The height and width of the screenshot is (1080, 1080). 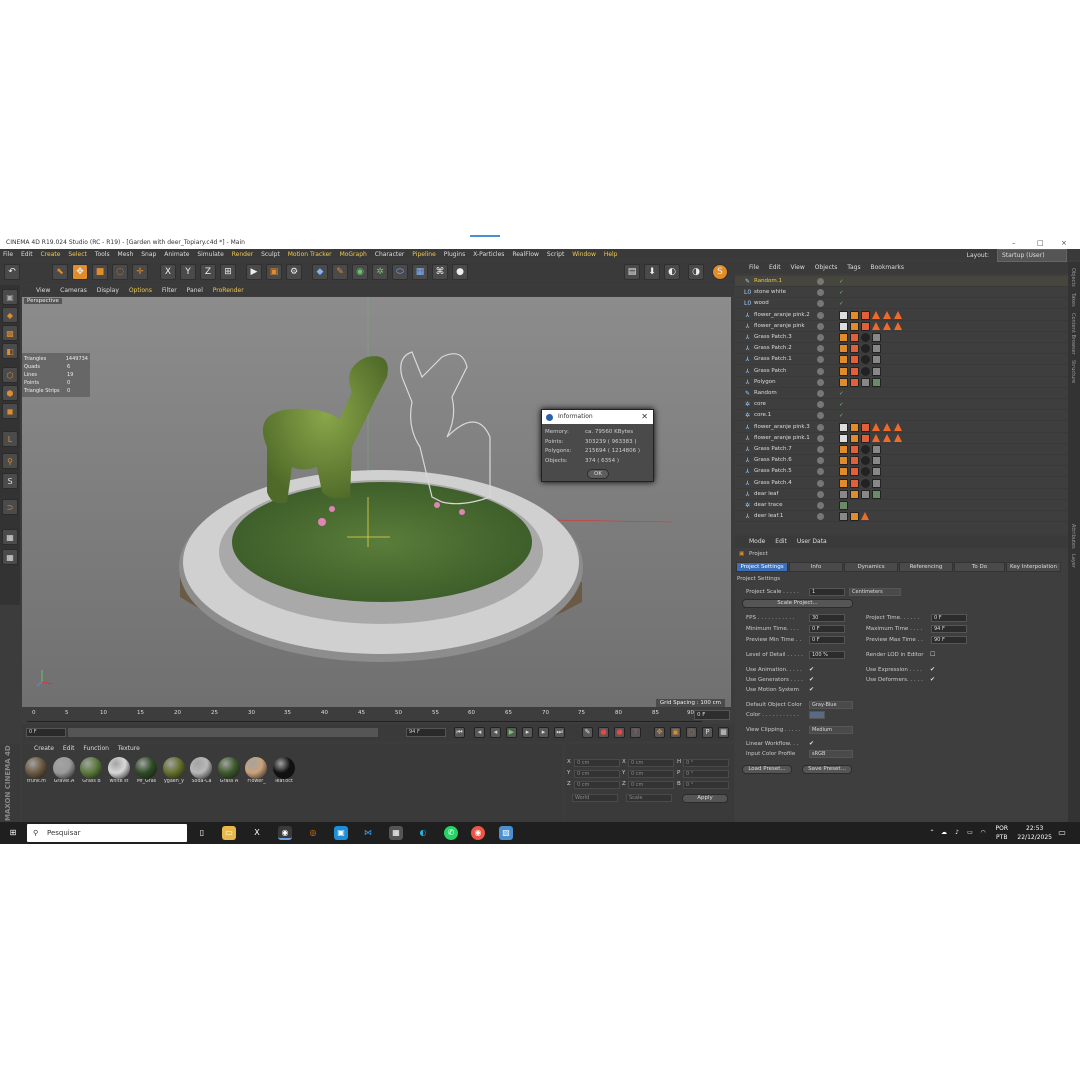 What do you see at coordinates (901, 505) in the screenshot?
I see `object-row: ✲ dear trace` at bounding box center [901, 505].